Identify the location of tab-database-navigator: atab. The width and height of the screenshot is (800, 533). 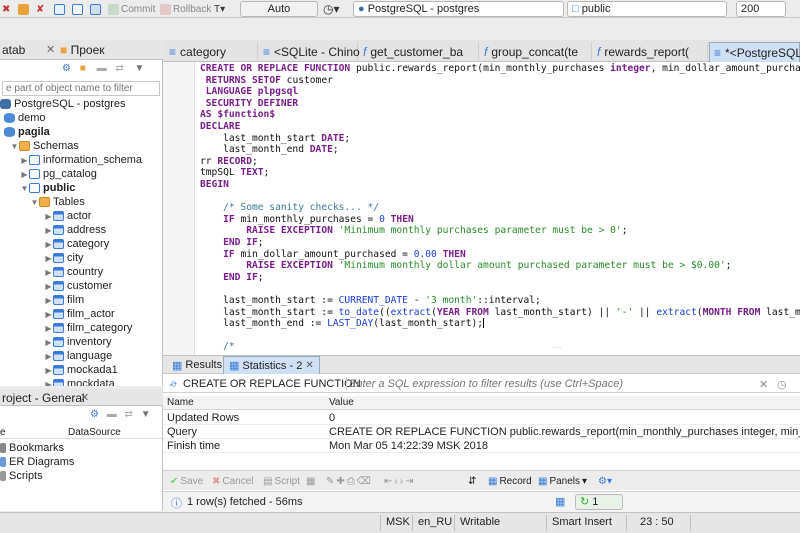
(13, 50).